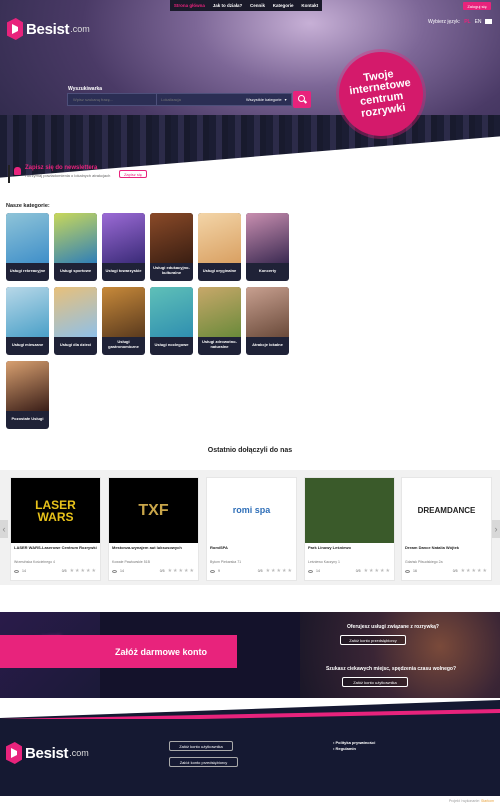  What do you see at coordinates (251, 510) in the screenshot?
I see `listing-logo: romi spa` at bounding box center [251, 510].